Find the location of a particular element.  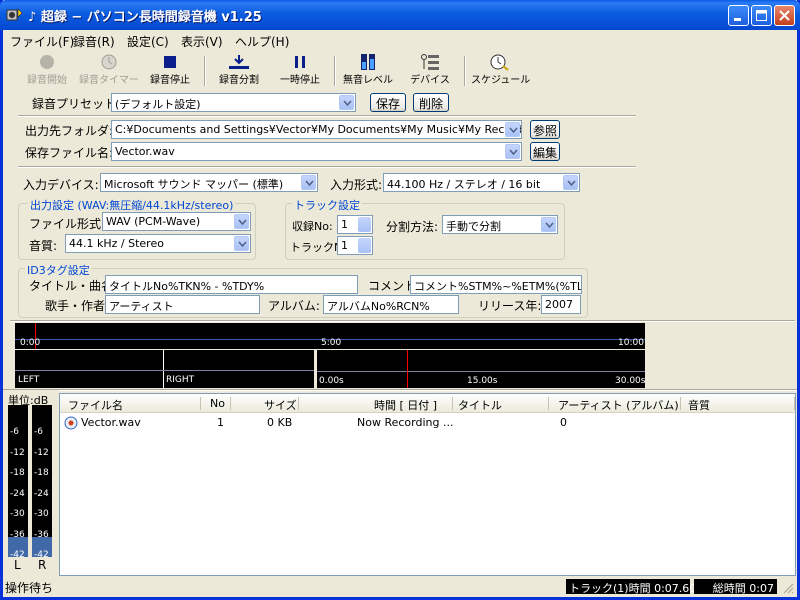

close-button is located at coordinates (784, 15).